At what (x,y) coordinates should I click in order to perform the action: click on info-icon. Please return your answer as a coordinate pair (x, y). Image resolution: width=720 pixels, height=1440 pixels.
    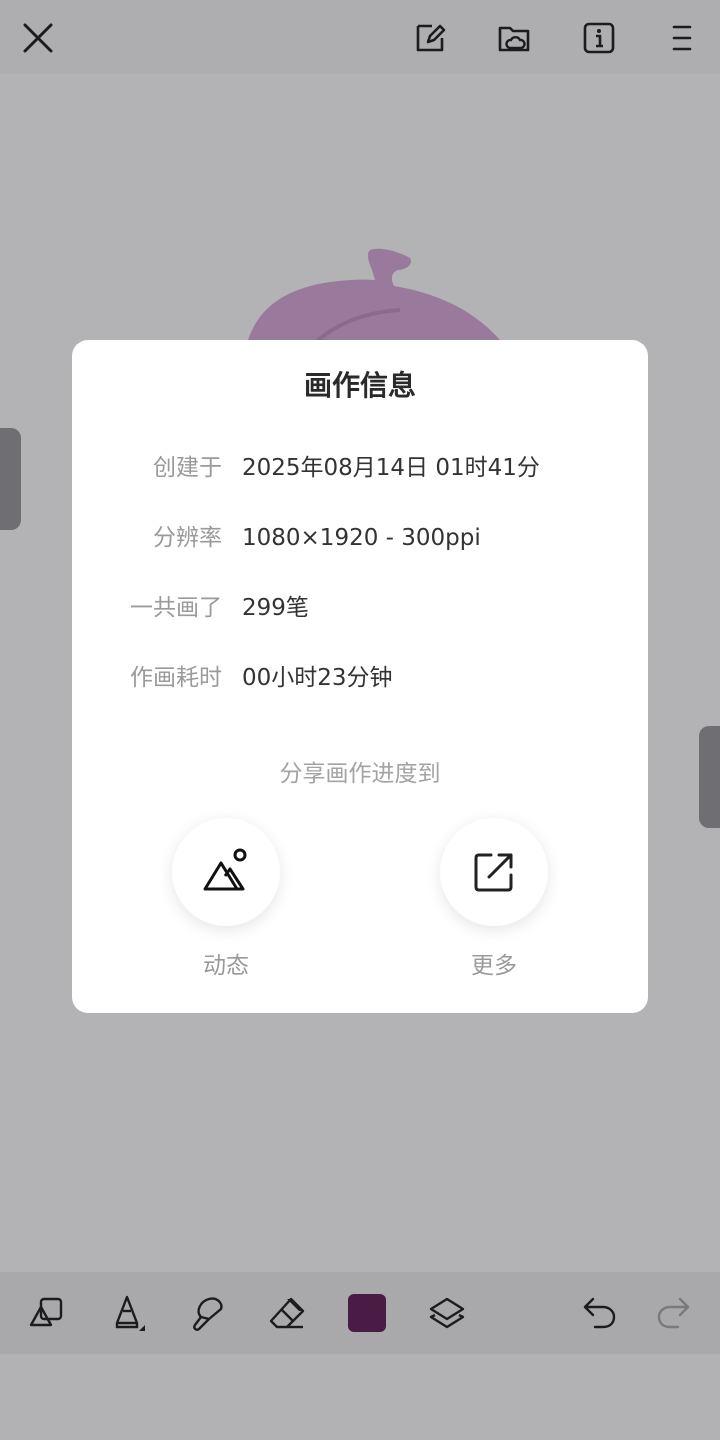
    Looking at the image, I should click on (599, 38).